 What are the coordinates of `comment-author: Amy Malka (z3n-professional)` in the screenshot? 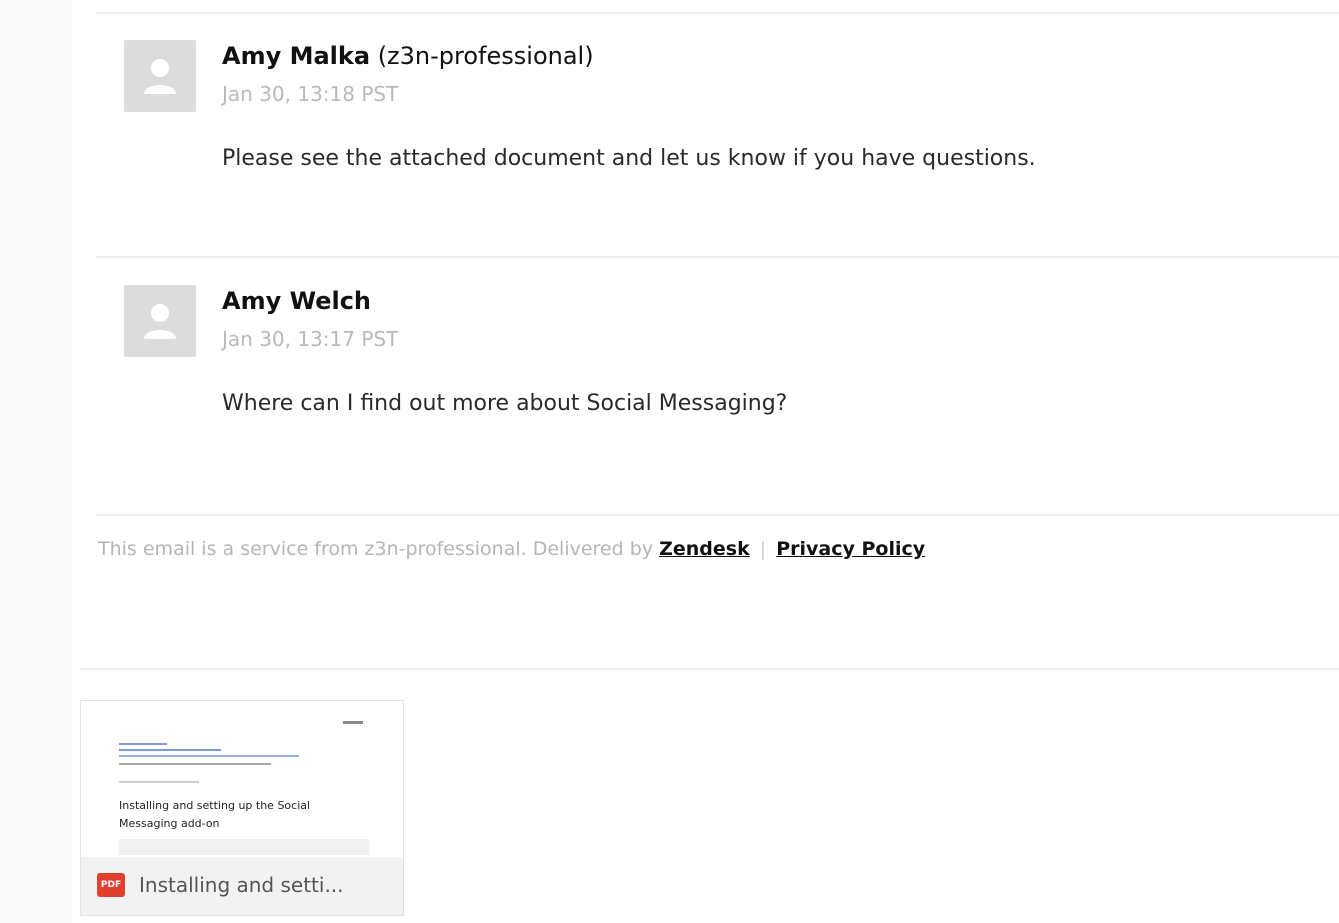 It's located at (408, 56).